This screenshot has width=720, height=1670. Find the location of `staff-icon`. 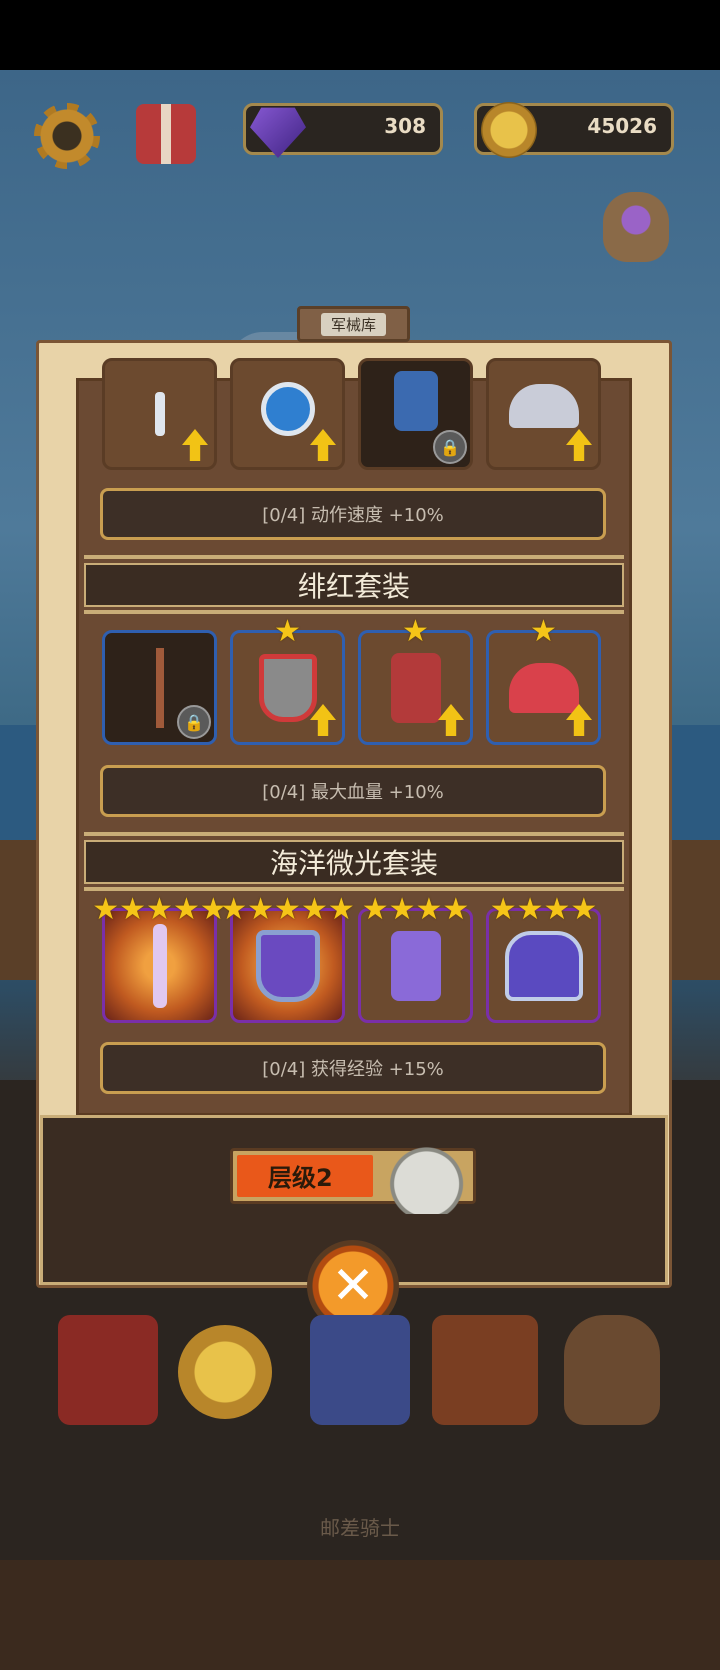

staff-icon is located at coordinates (159, 687).